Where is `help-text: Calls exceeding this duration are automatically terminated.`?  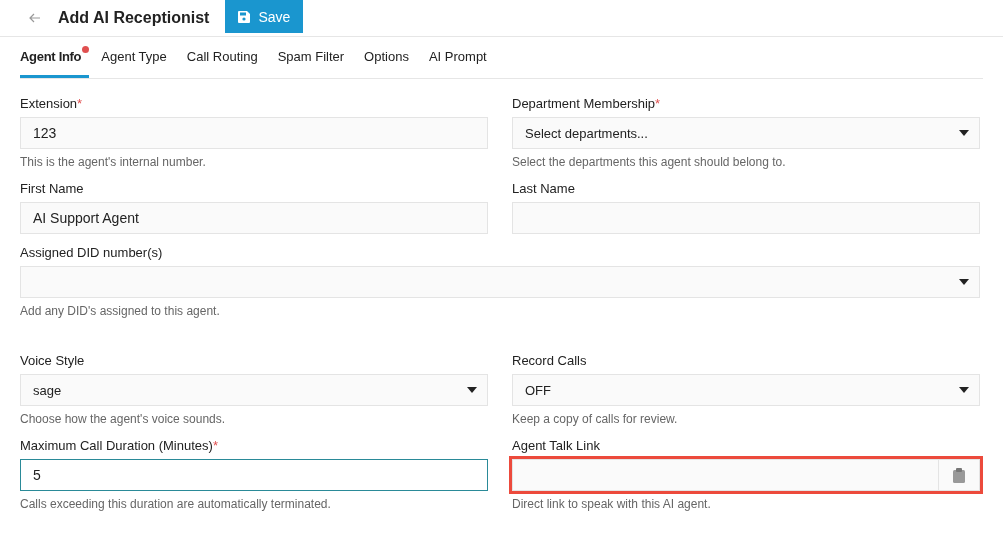 help-text: Calls exceeding this duration are automatically terminated. is located at coordinates (176, 504).